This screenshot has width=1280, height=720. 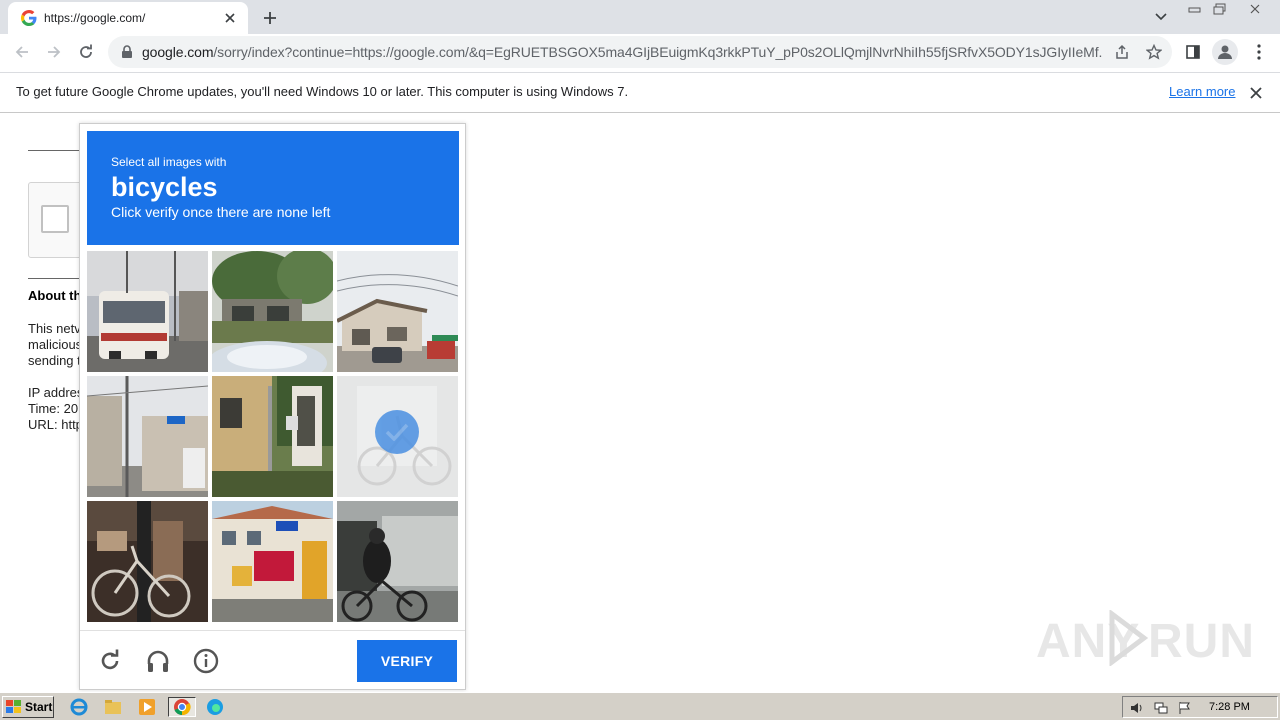 I want to click on body-line: Time: 20, so click(x=53, y=408).